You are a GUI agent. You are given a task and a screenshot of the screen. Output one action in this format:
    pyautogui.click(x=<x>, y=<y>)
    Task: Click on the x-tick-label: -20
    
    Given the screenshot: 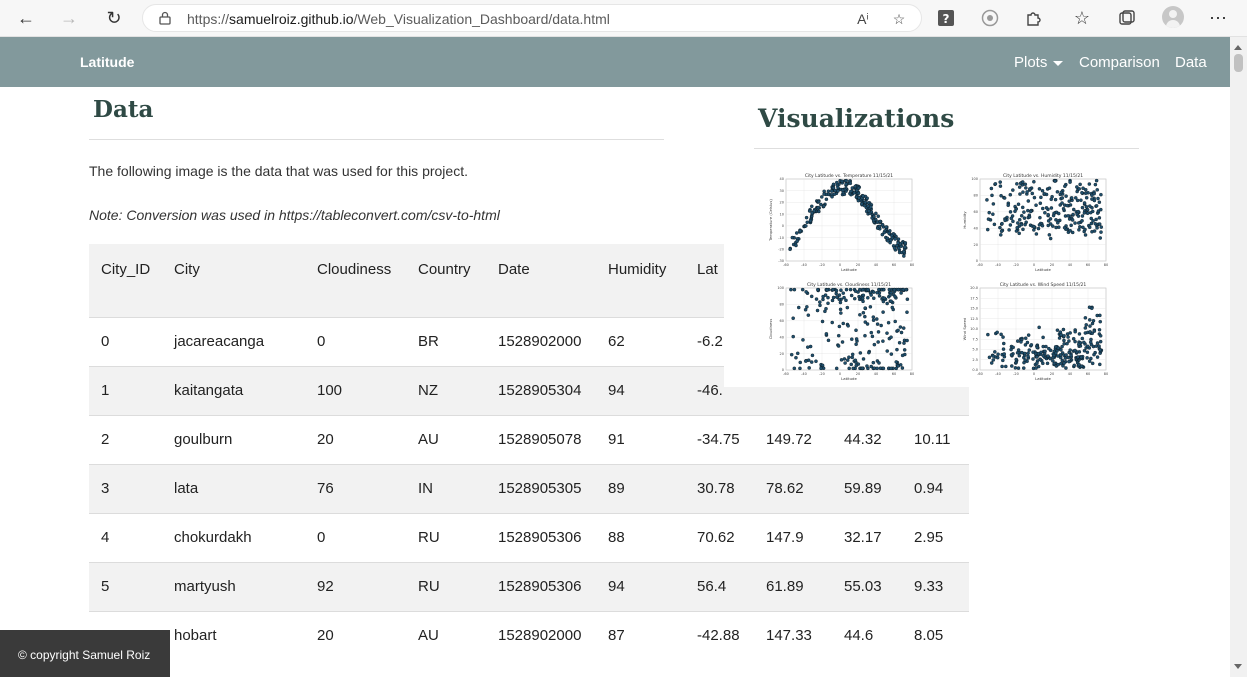 What is the action you would take?
    pyautogui.click(x=822, y=265)
    